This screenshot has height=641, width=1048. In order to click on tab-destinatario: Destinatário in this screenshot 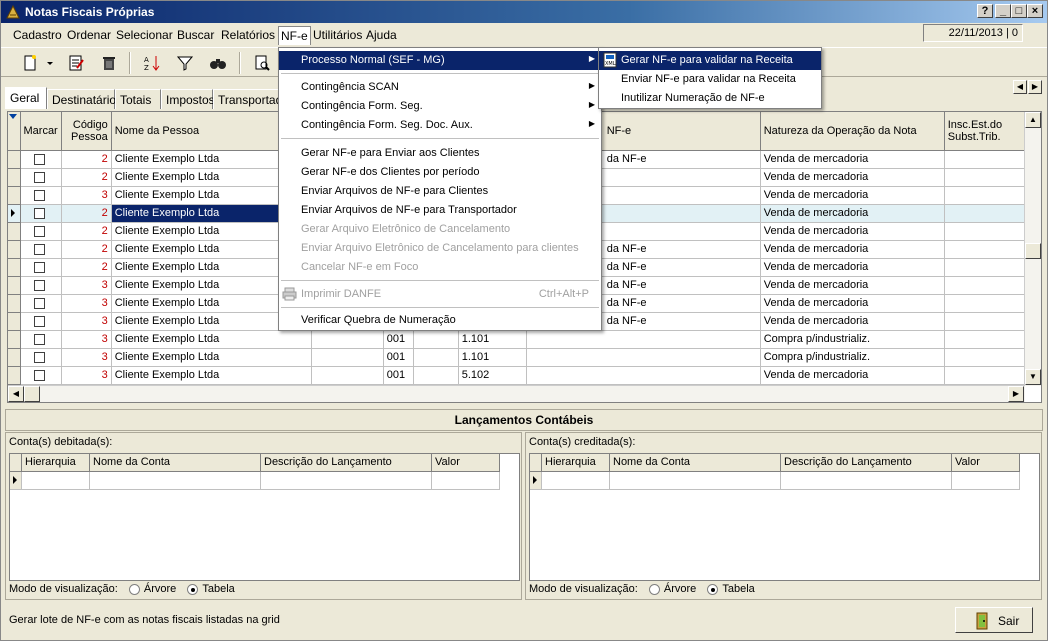, I will do `click(81, 99)`.